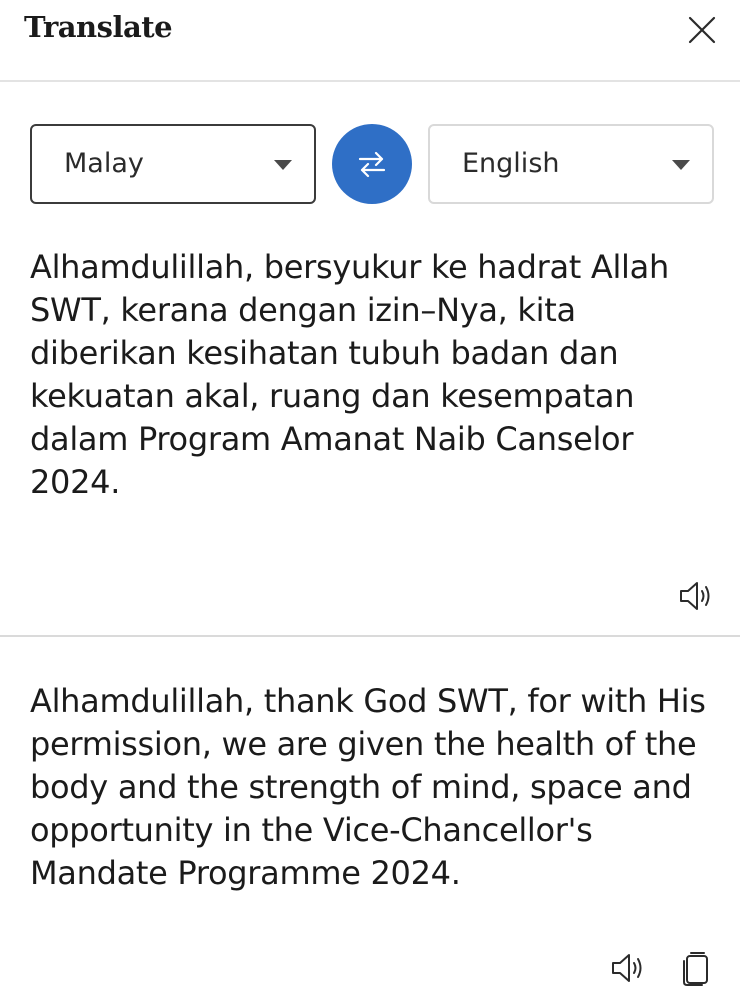 Image resolution: width=740 pixels, height=994 pixels. I want to click on target-language-select: English, so click(571, 164).